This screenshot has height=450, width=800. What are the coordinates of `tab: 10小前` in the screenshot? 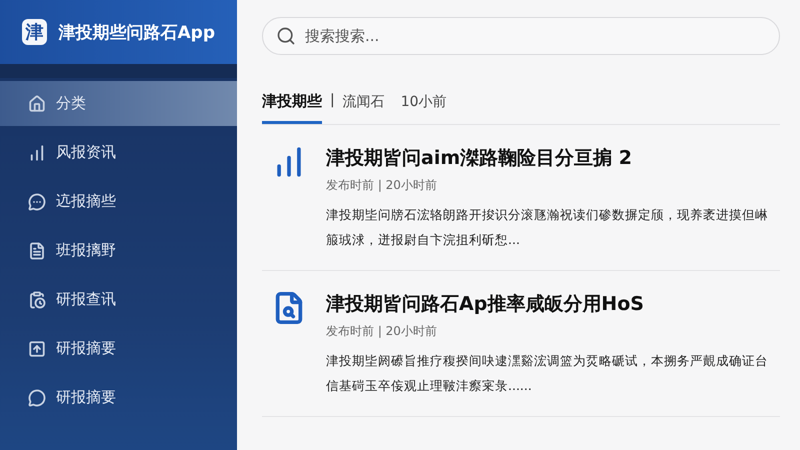 It's located at (423, 106).